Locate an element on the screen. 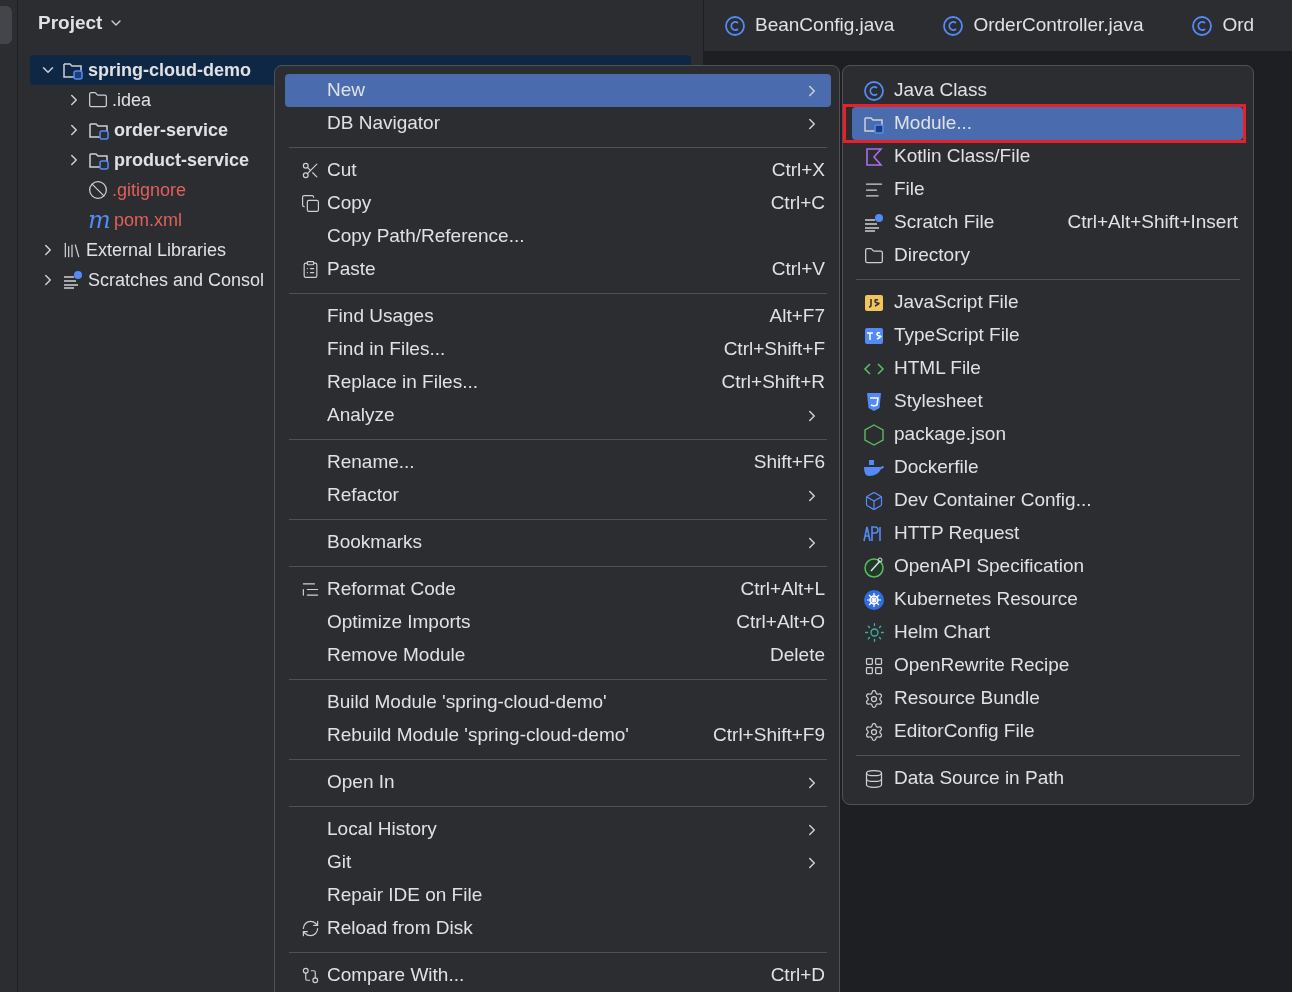  menu-item-label: New is located at coordinates (346, 90).